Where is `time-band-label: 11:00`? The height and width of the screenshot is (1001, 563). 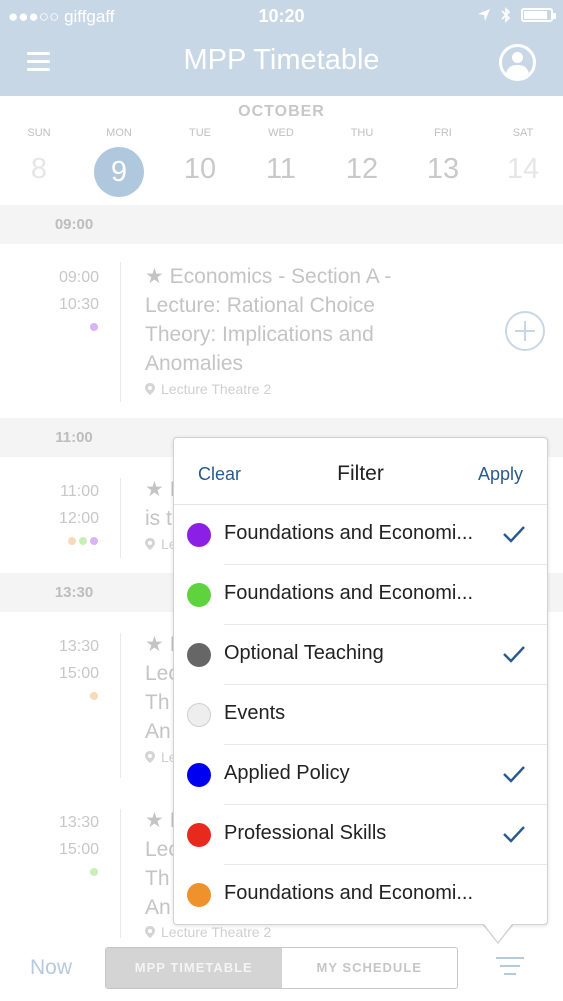 time-band-label: 11:00 is located at coordinates (74, 437).